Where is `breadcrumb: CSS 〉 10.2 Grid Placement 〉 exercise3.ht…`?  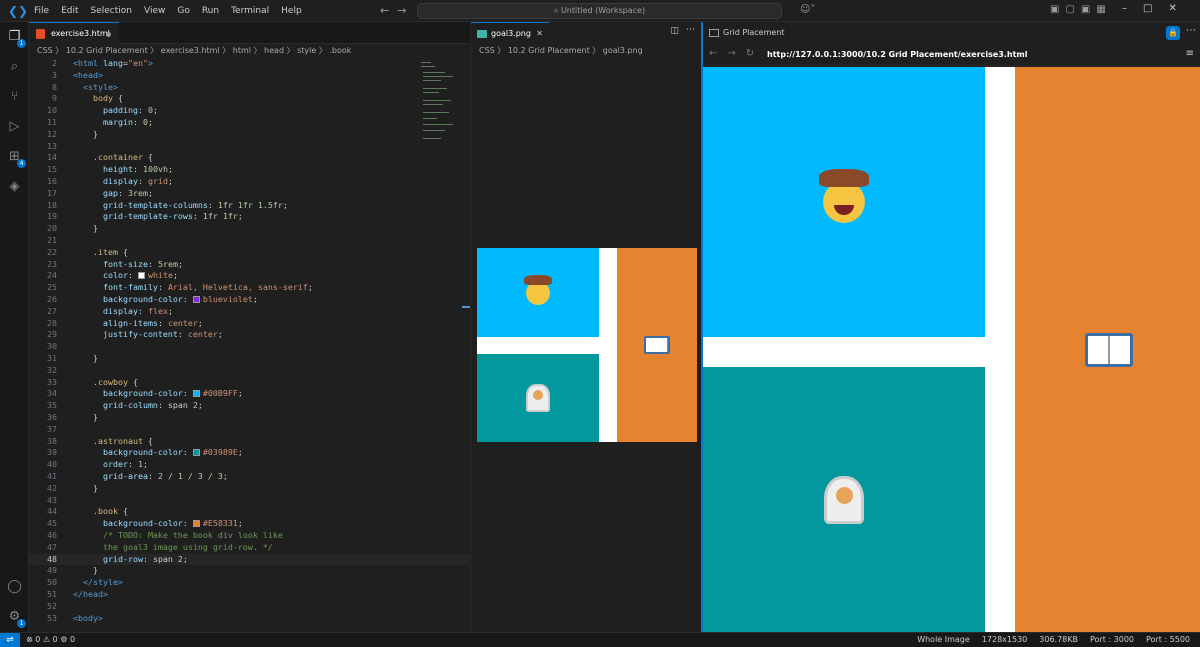 breadcrumb: CSS 〉 10.2 Grid Placement 〉 exercise3.ht… is located at coordinates (194, 51).